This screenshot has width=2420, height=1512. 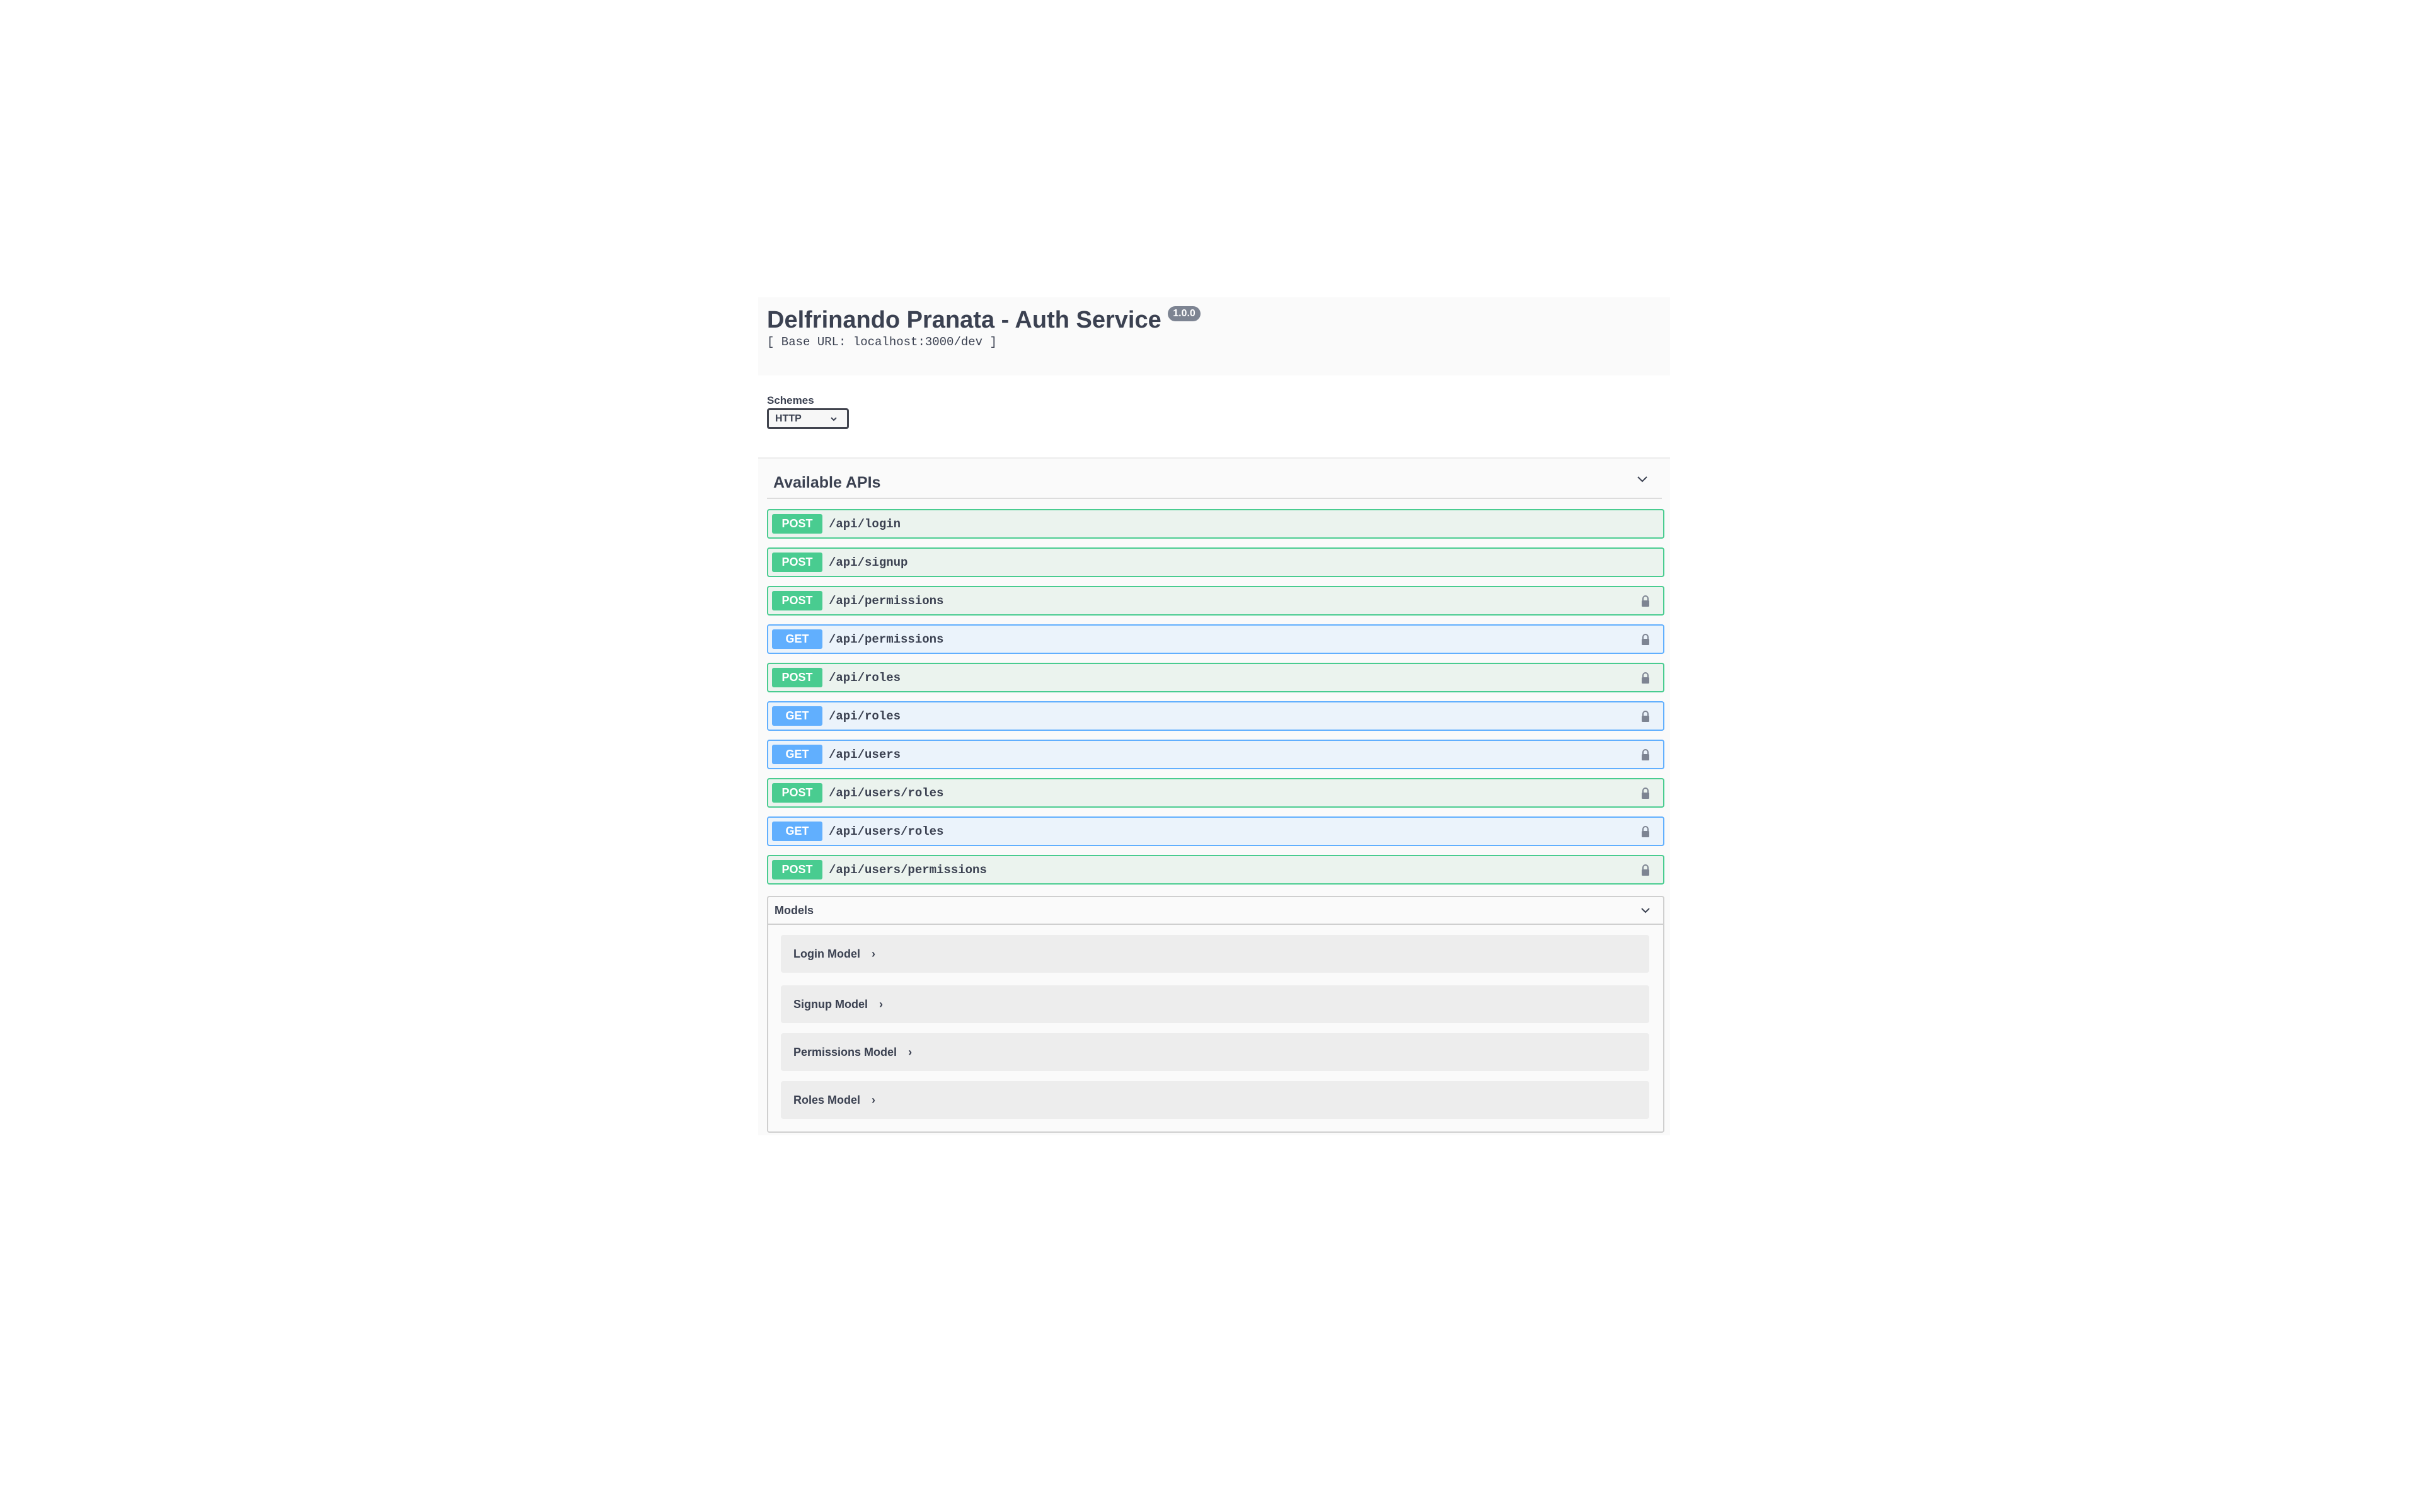 What do you see at coordinates (827, 953) in the screenshot?
I see `model-name: Login Model` at bounding box center [827, 953].